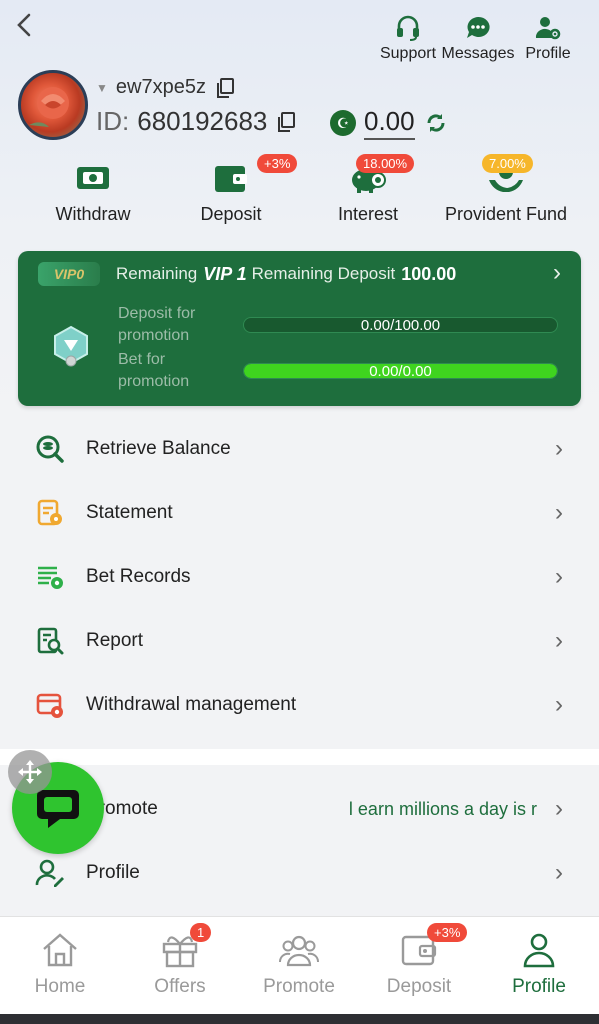 This screenshot has width=599, height=1024. What do you see at coordinates (429, 273) in the screenshot?
I see `remaining-deposit-value: 100.00` at bounding box center [429, 273].